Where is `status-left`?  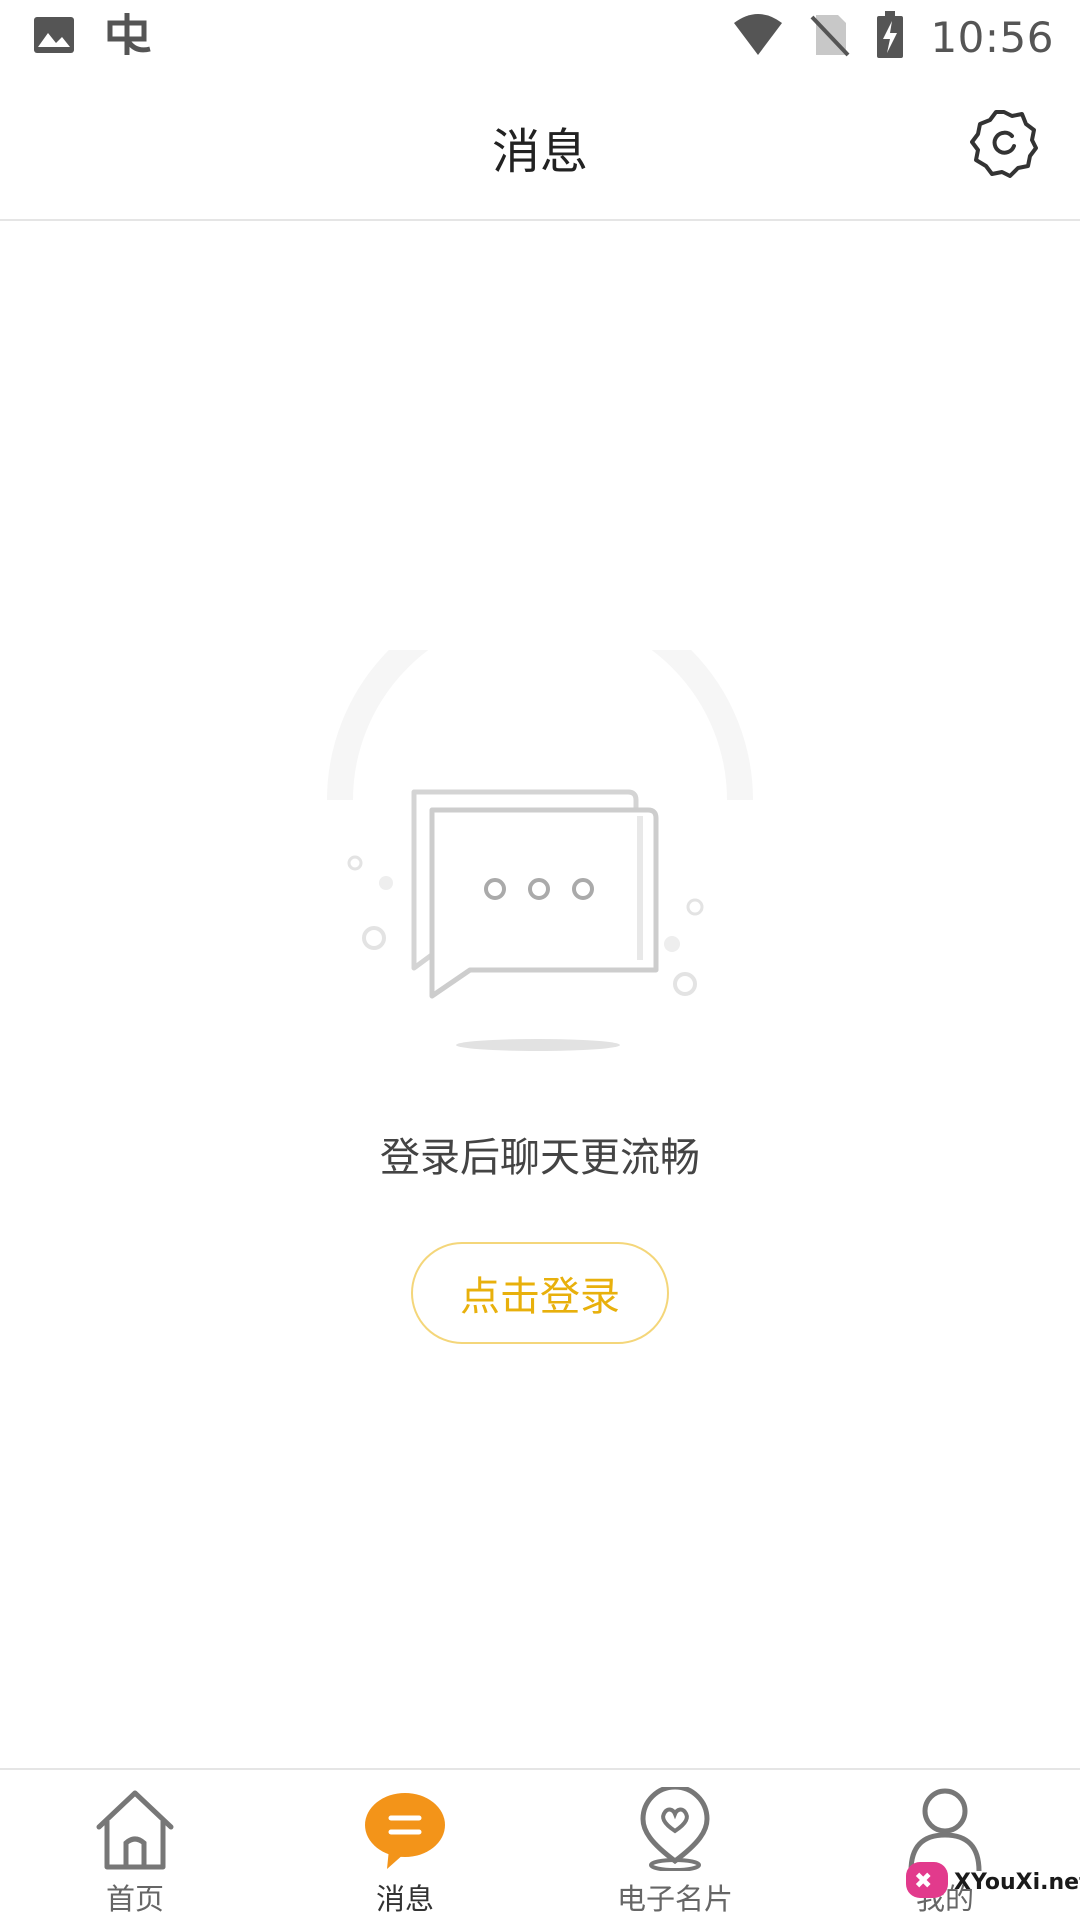
status-left is located at coordinates (108, 37).